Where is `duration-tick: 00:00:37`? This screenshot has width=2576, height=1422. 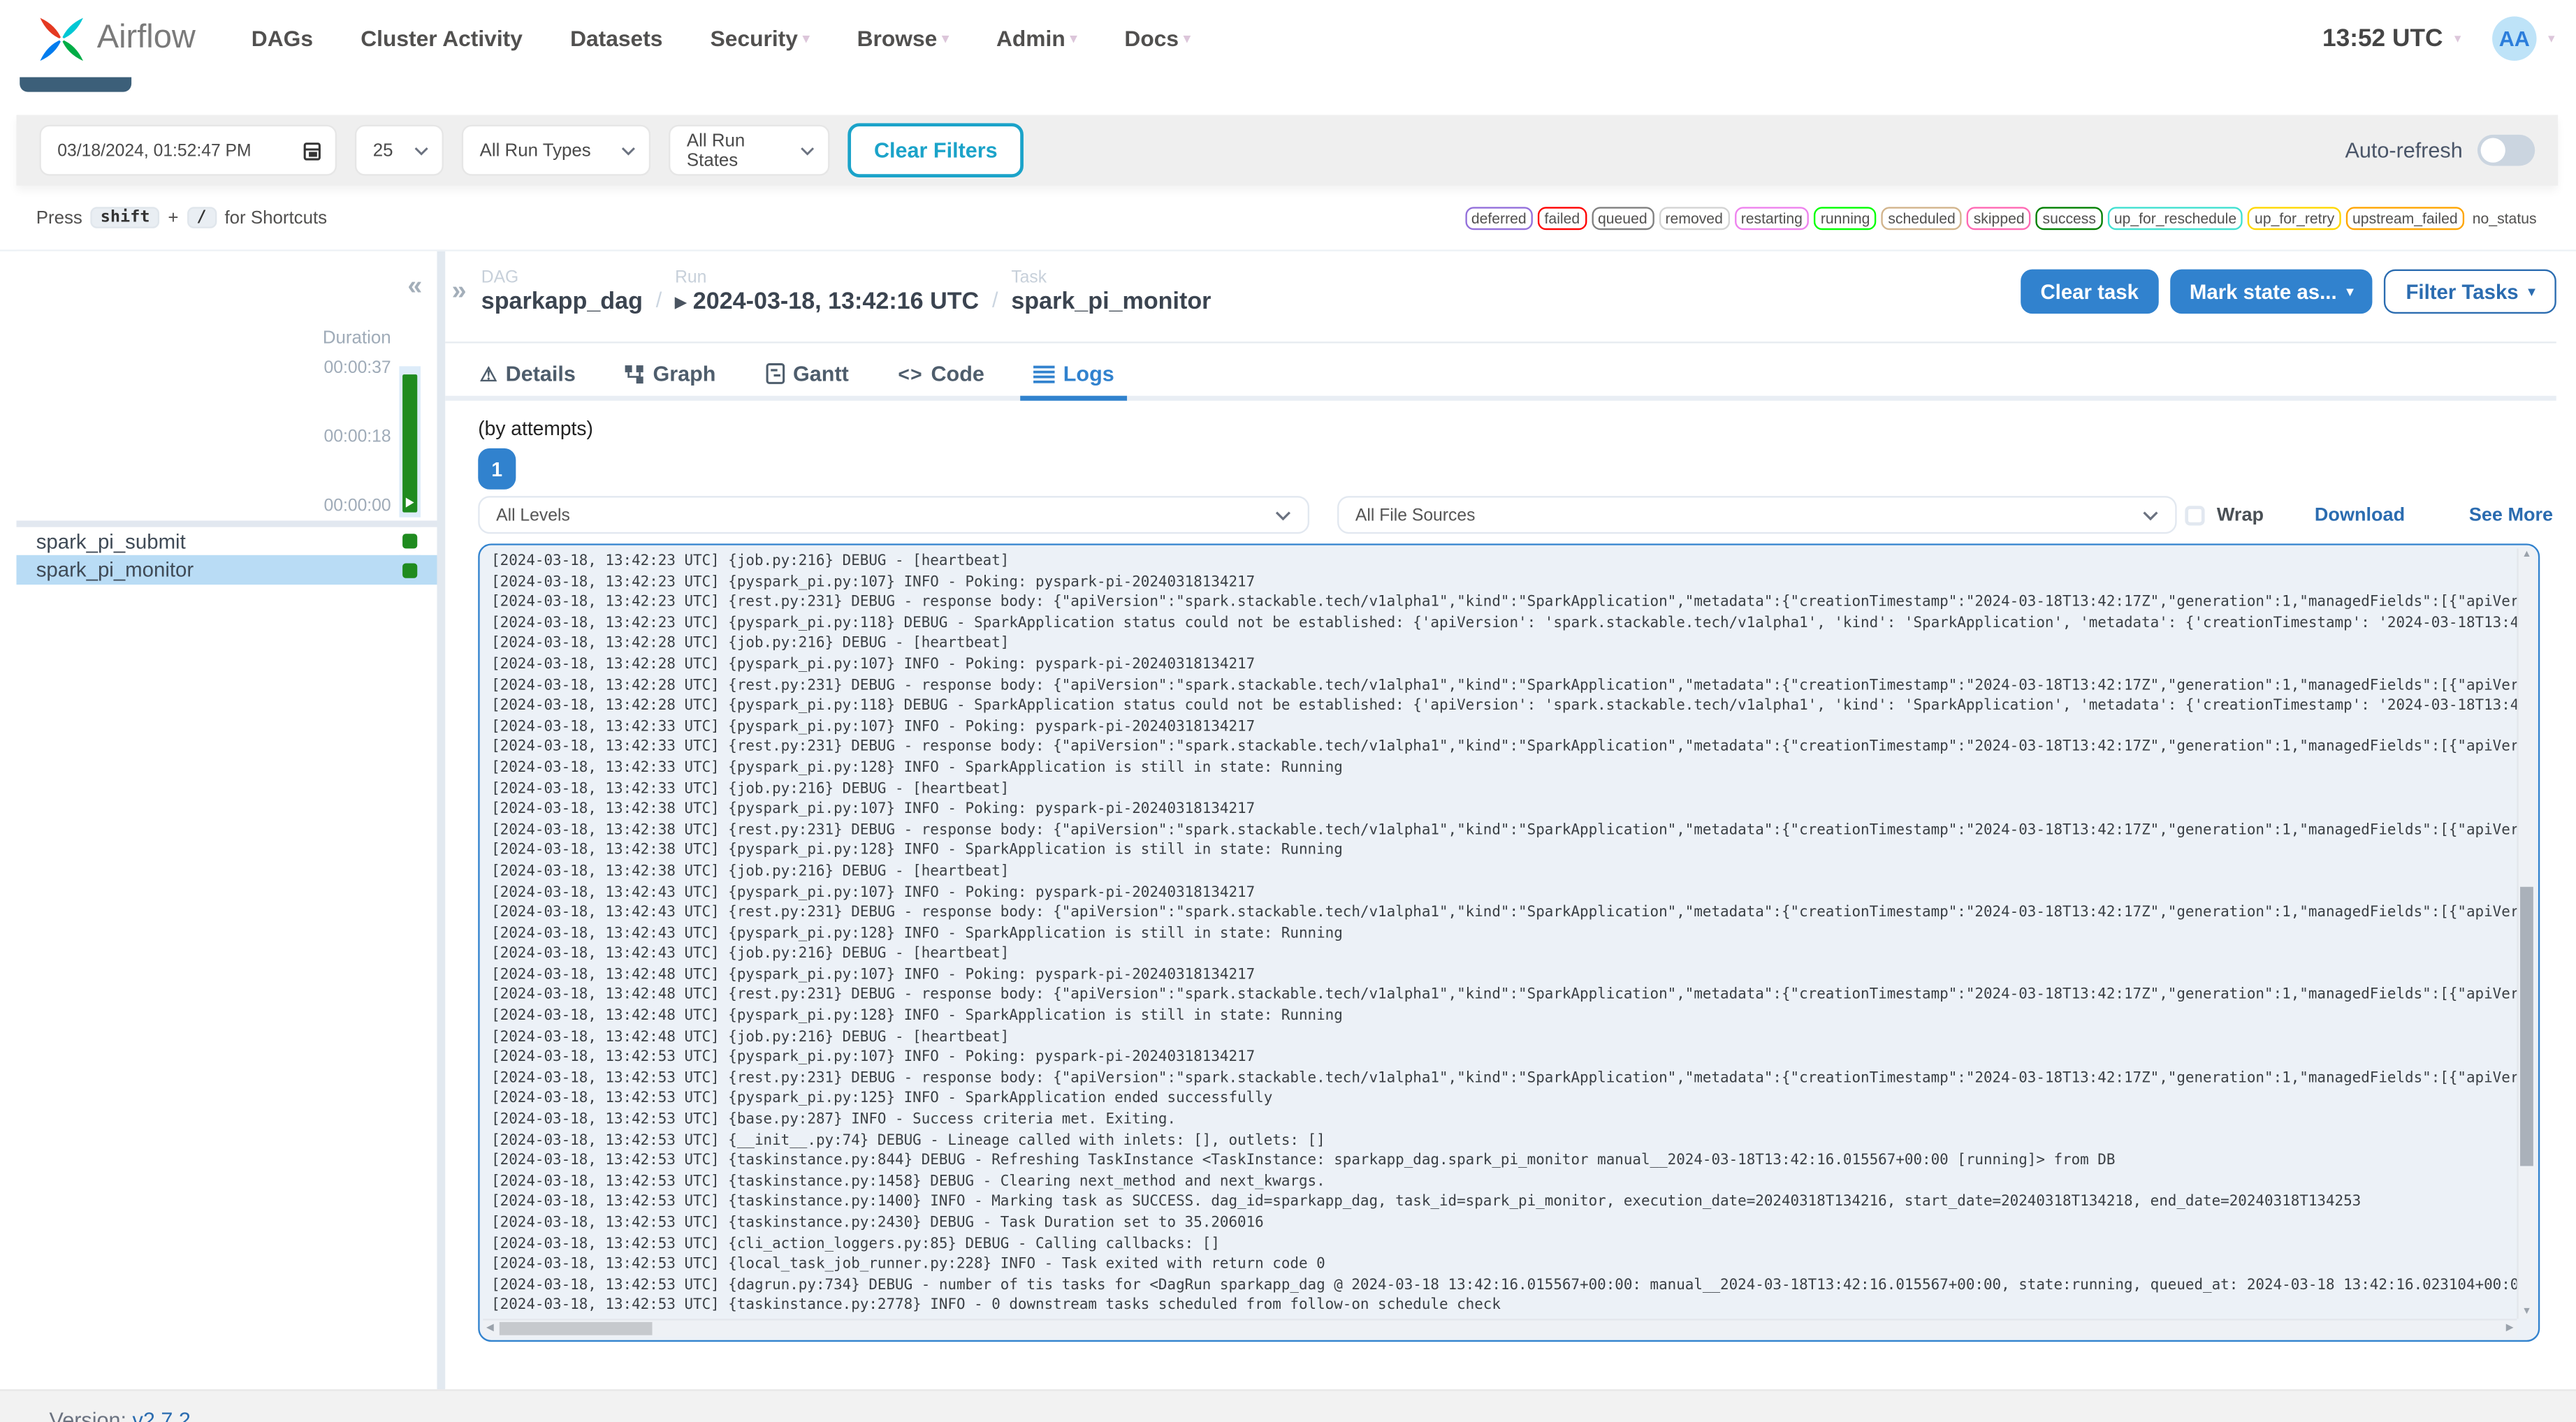
duration-tick: 00:00:37 is located at coordinates (357, 368).